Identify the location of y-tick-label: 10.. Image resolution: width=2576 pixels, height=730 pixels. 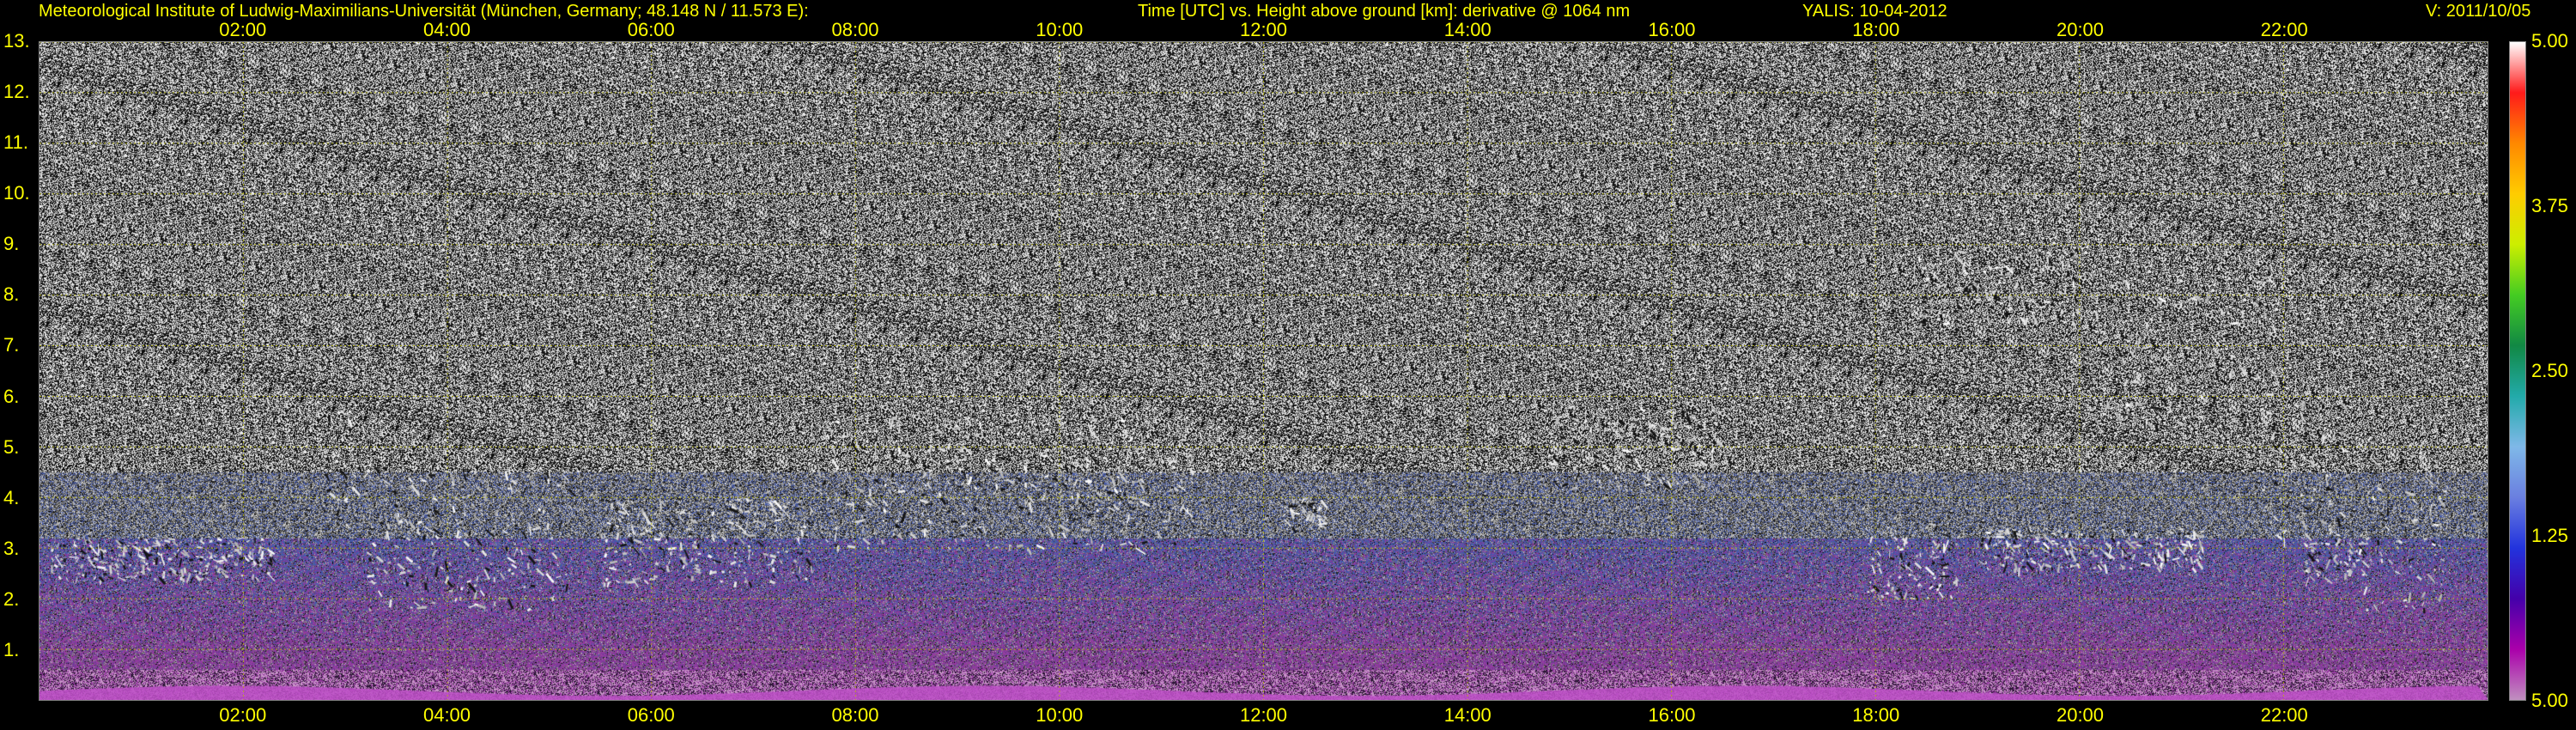
(16, 193).